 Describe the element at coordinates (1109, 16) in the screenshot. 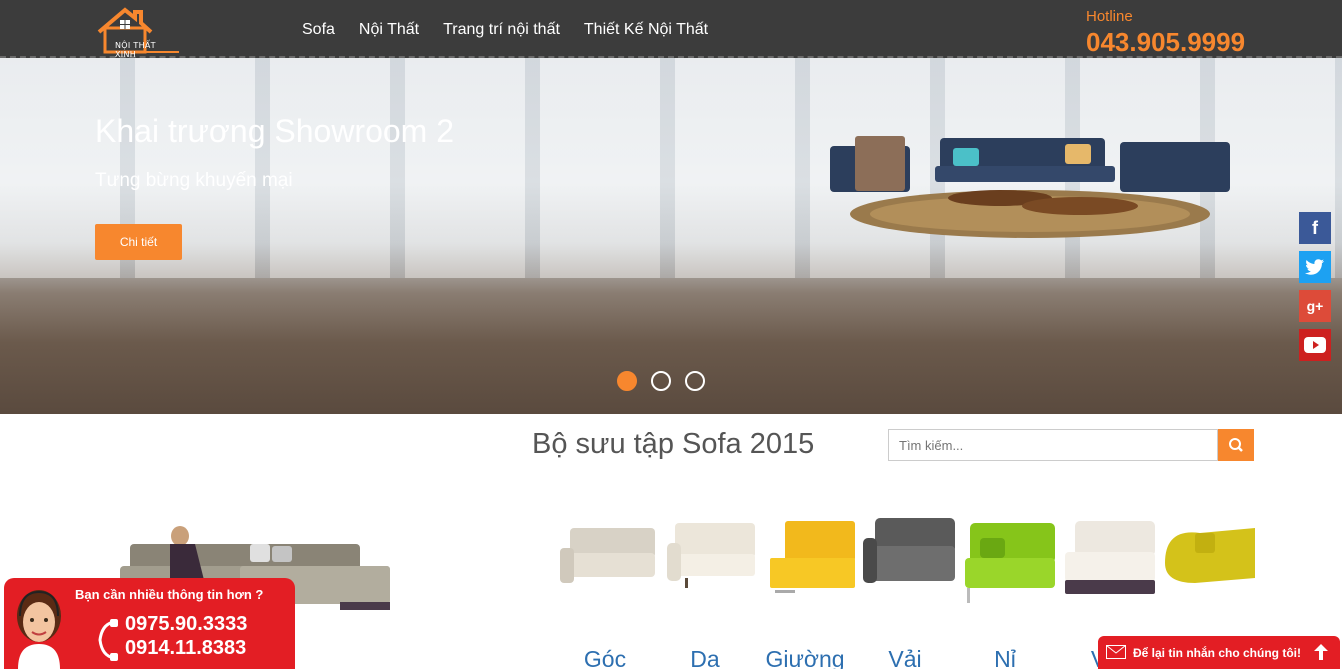

I see `hotline-label: Hotline` at that location.